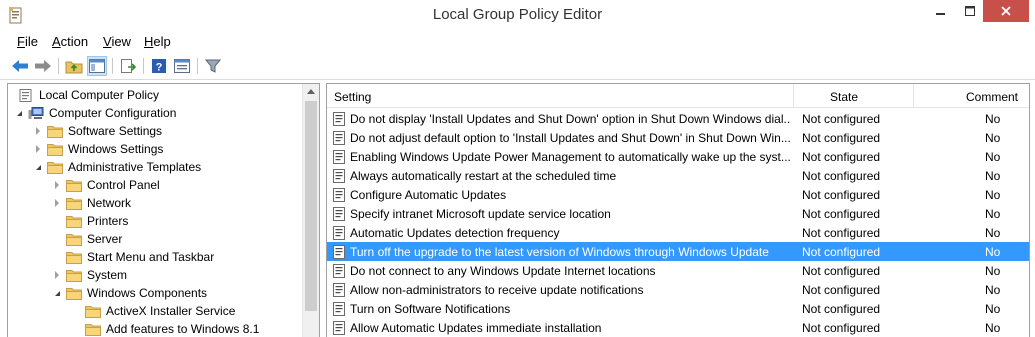  I want to click on tree-item: System, so click(88, 275).